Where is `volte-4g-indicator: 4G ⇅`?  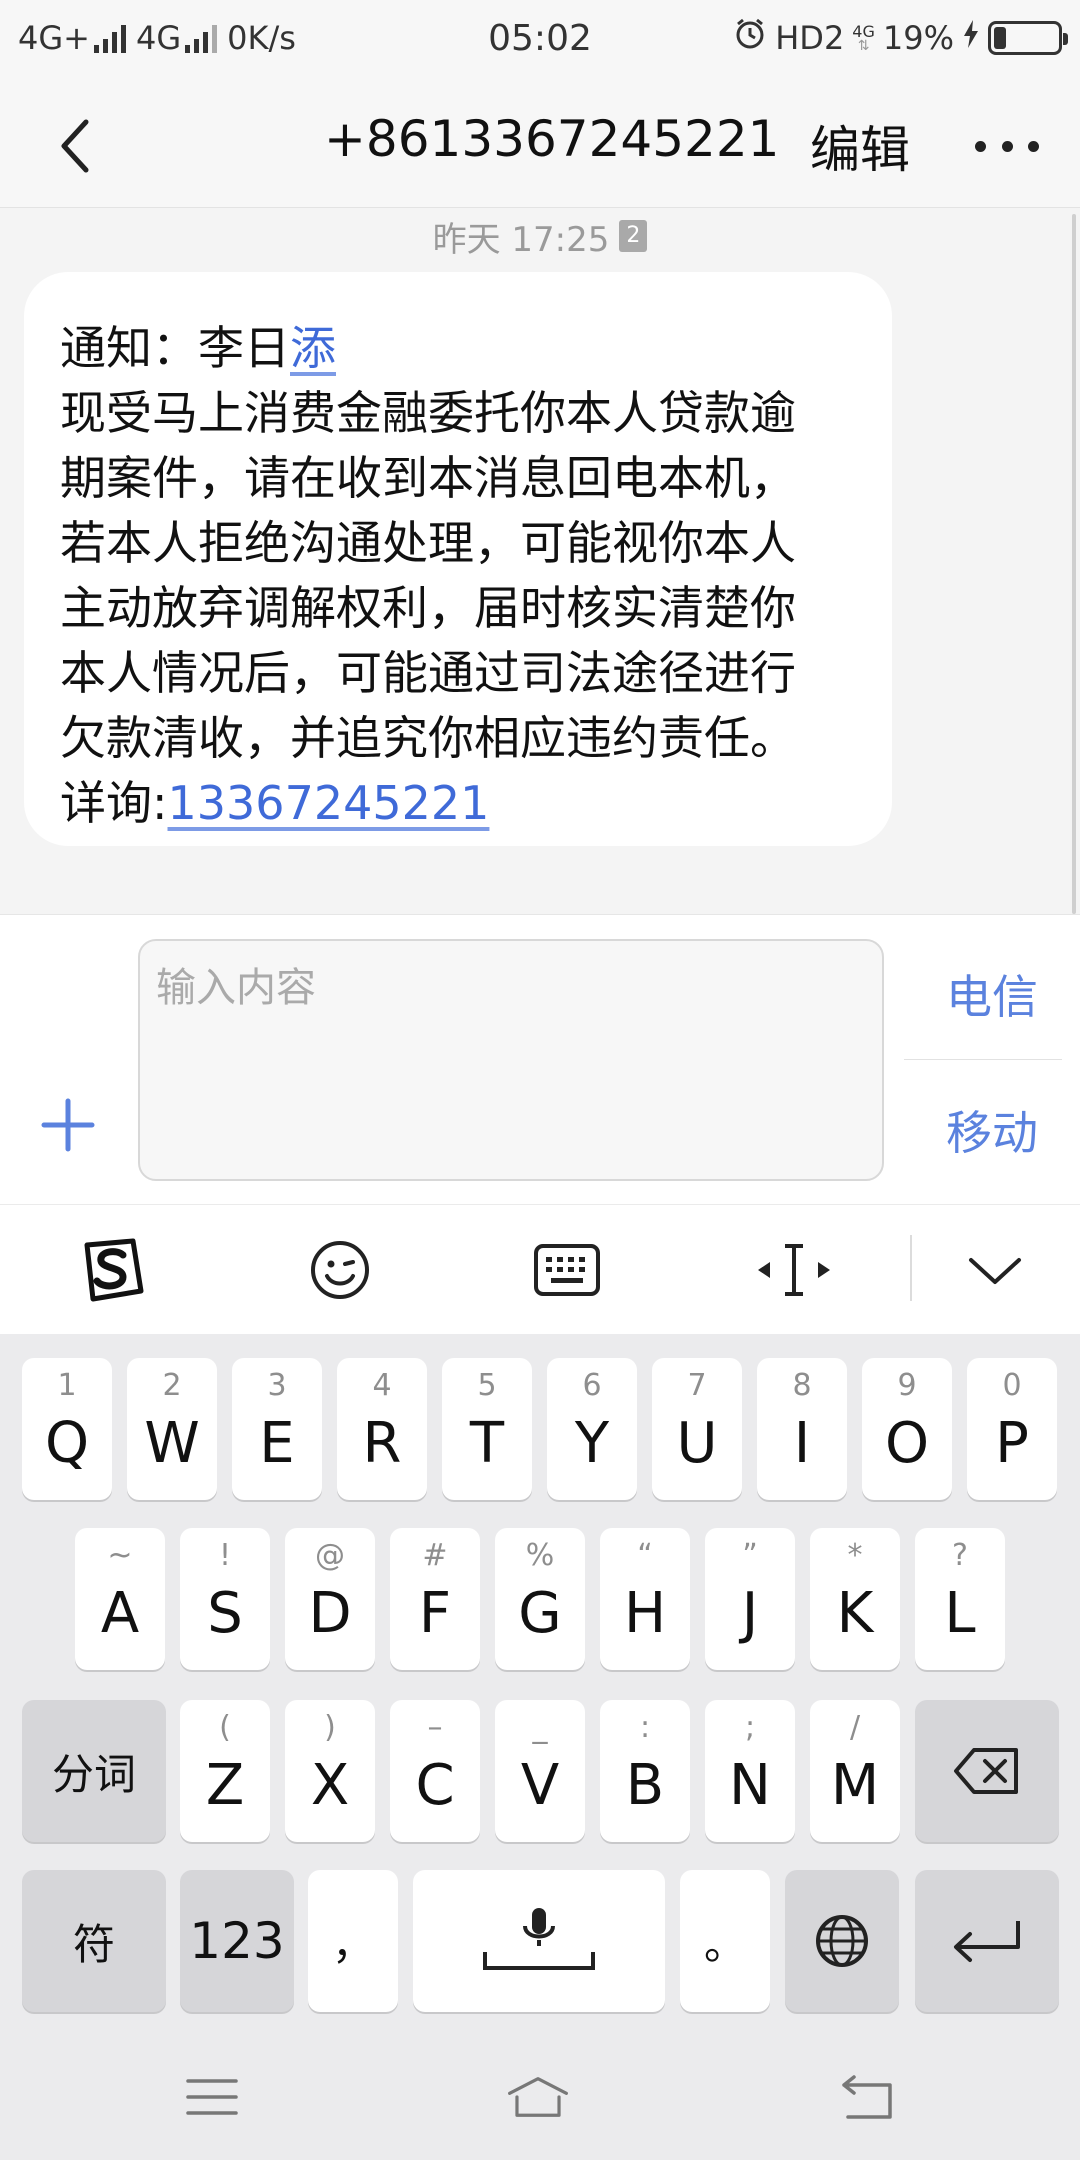 volte-4g-indicator: 4G ⇅ is located at coordinates (863, 39).